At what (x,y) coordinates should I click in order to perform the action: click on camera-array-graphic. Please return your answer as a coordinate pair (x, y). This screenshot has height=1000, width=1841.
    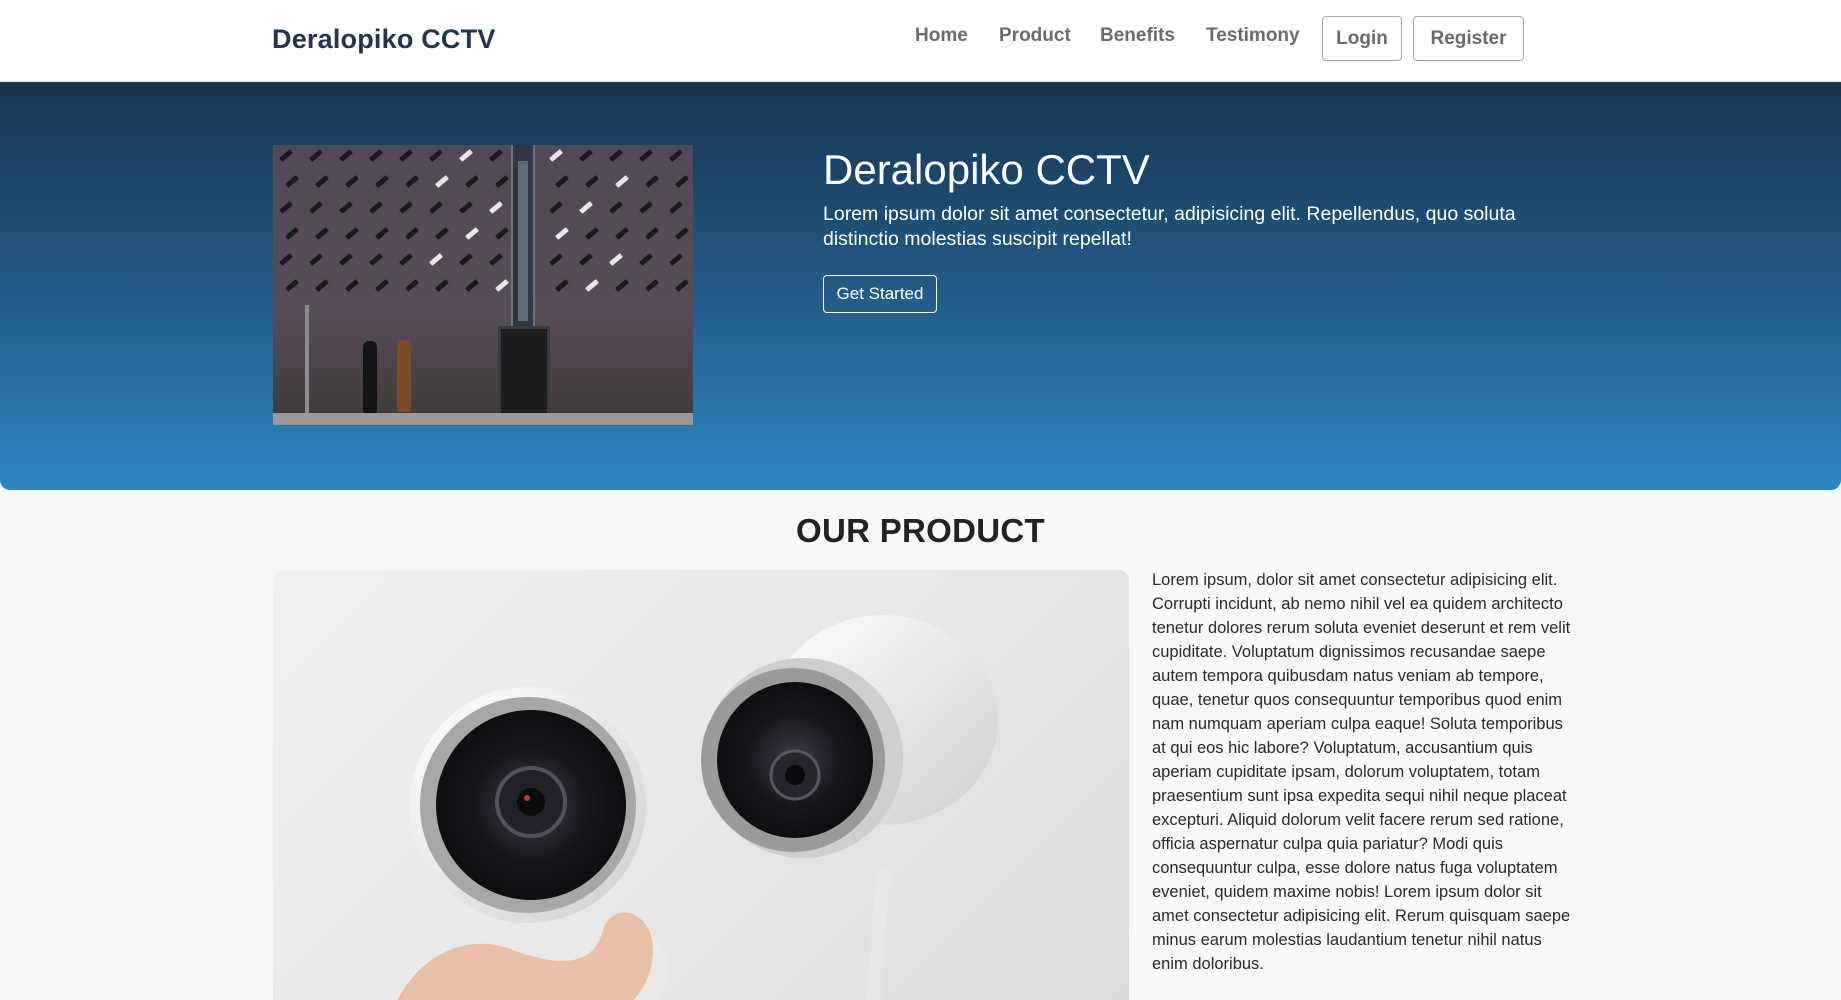
    Looking at the image, I should click on (483, 230).